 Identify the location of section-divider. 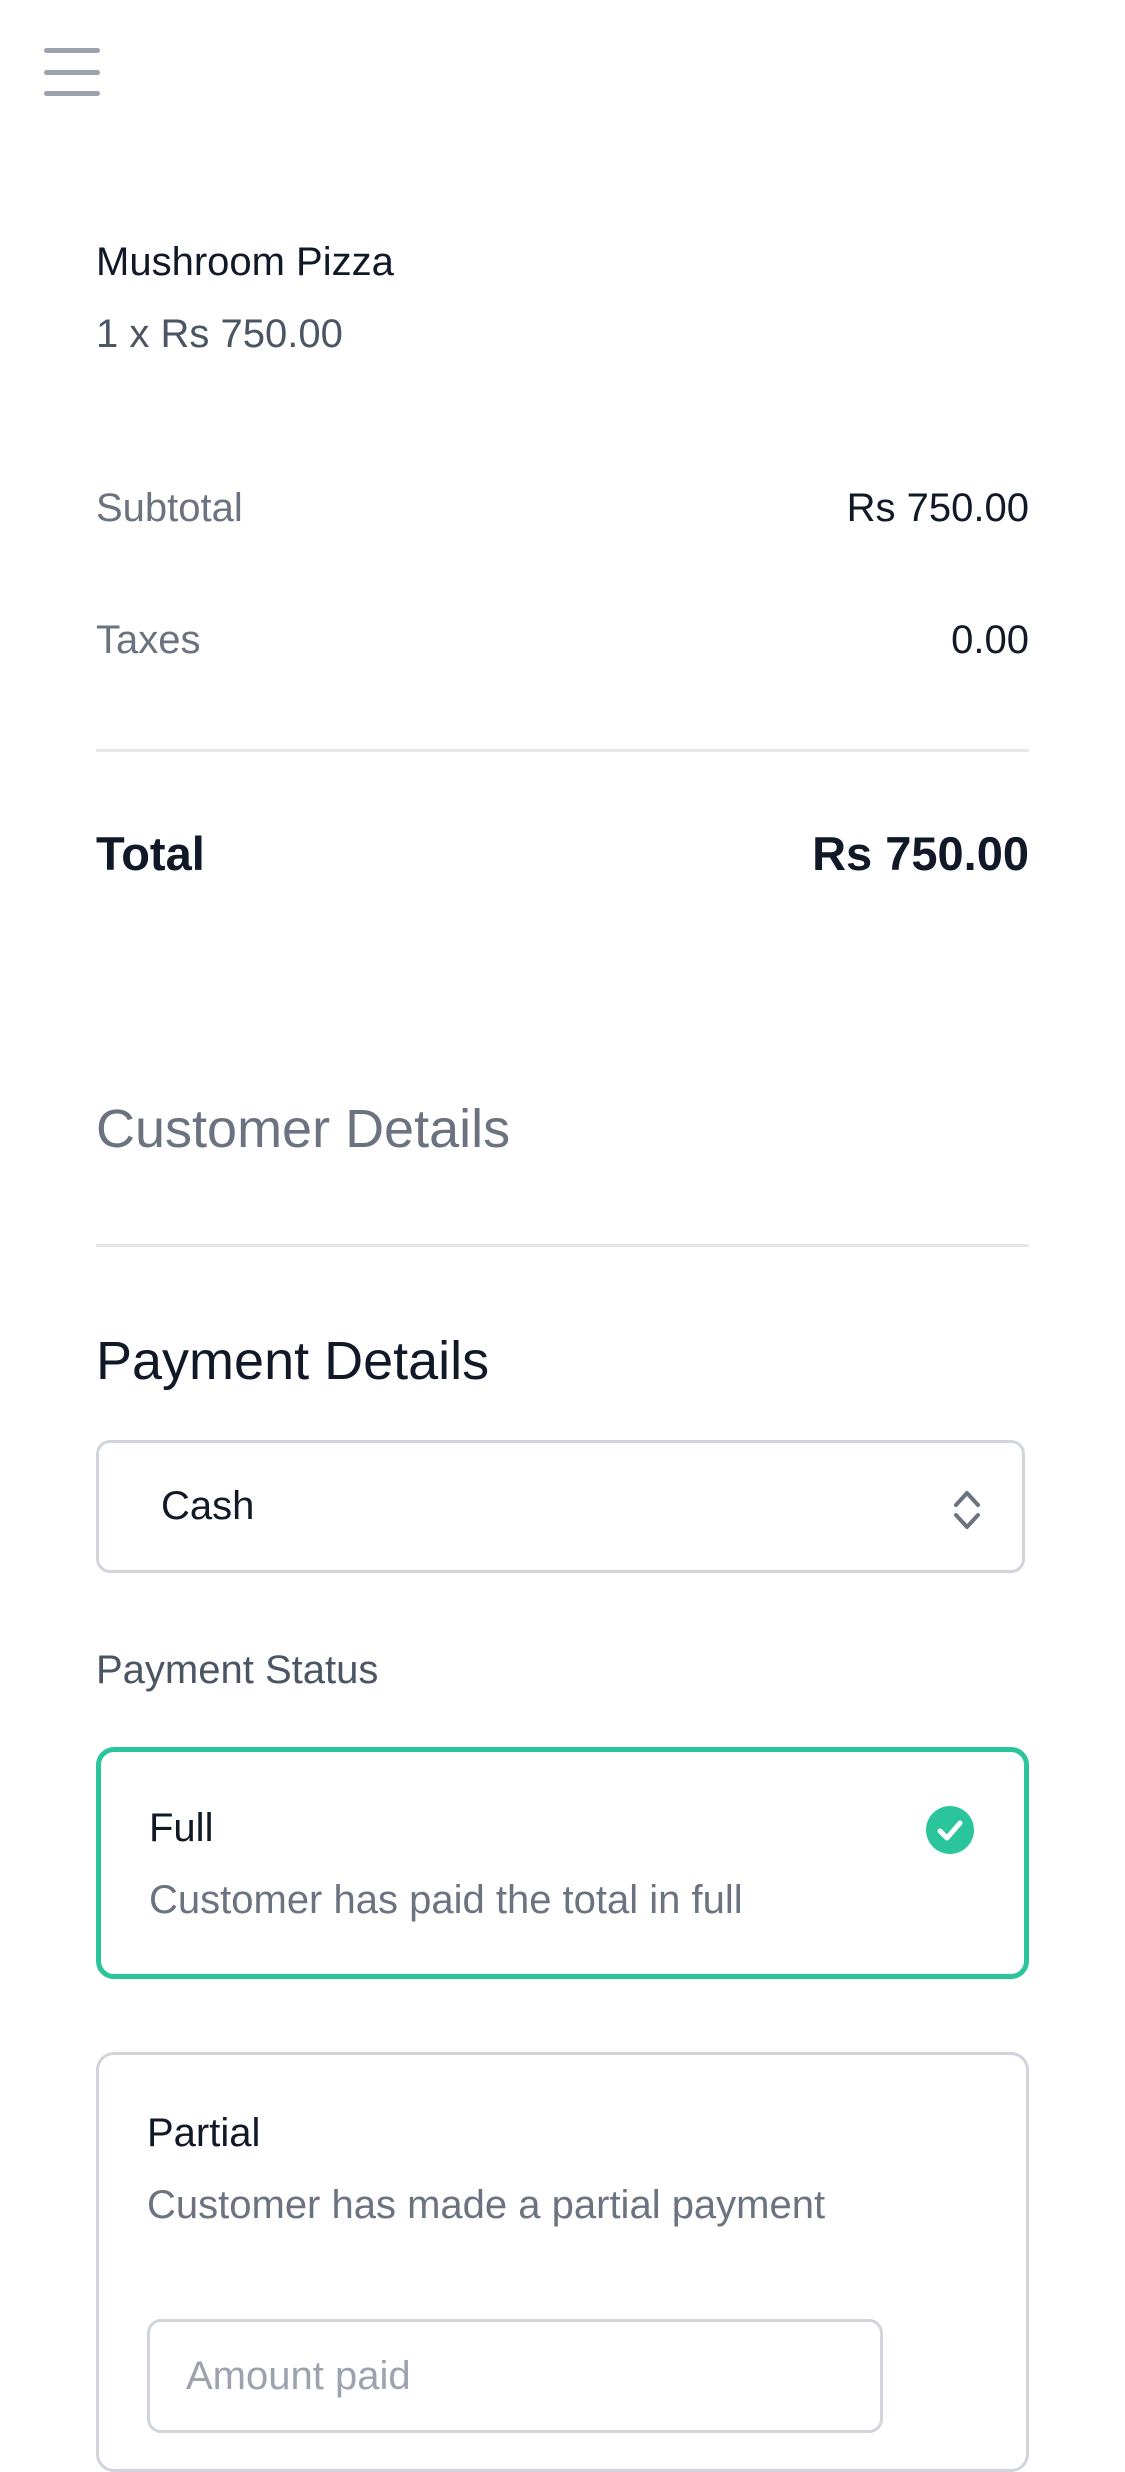
(562, 1245).